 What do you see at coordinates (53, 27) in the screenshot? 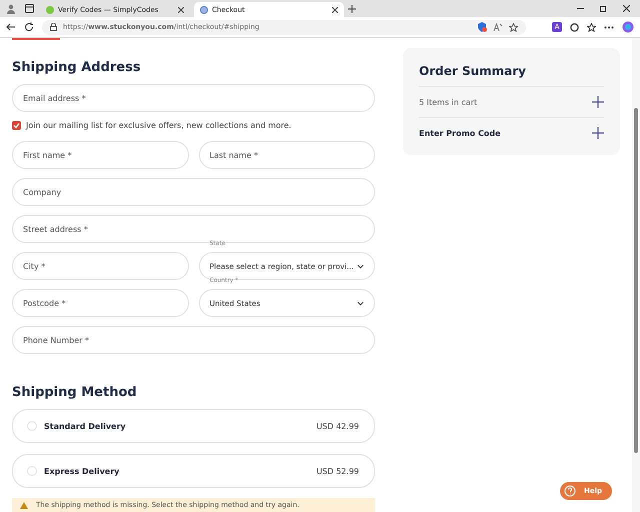
I see `lock-icon` at bounding box center [53, 27].